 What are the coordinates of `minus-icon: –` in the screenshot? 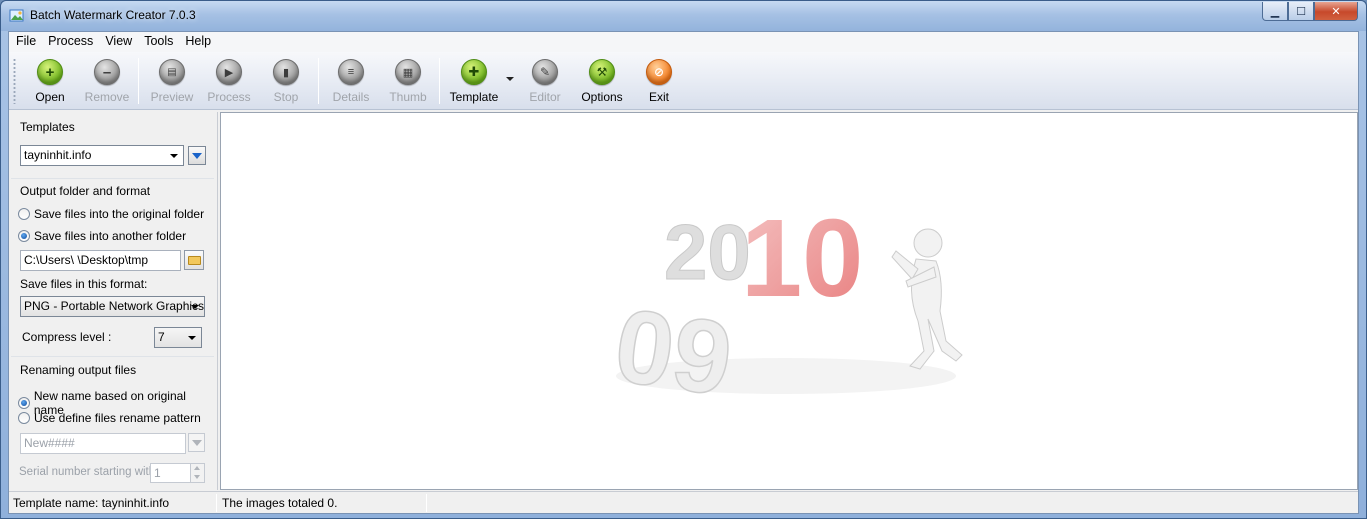 It's located at (107, 72).